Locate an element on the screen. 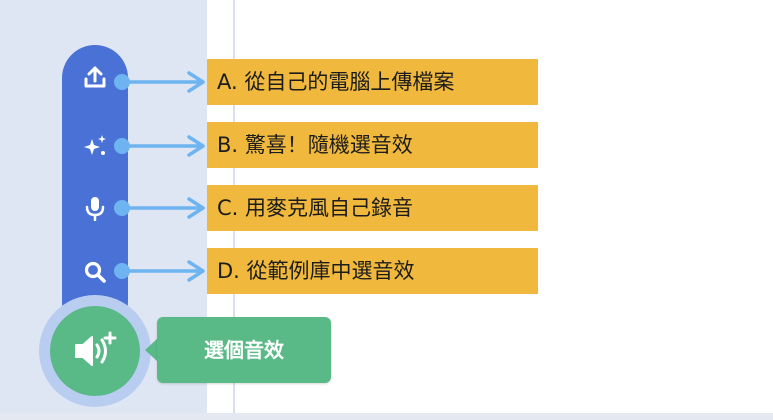  label-surprise-sound: B. 驚喜！隨機選音效 is located at coordinates (372, 145).